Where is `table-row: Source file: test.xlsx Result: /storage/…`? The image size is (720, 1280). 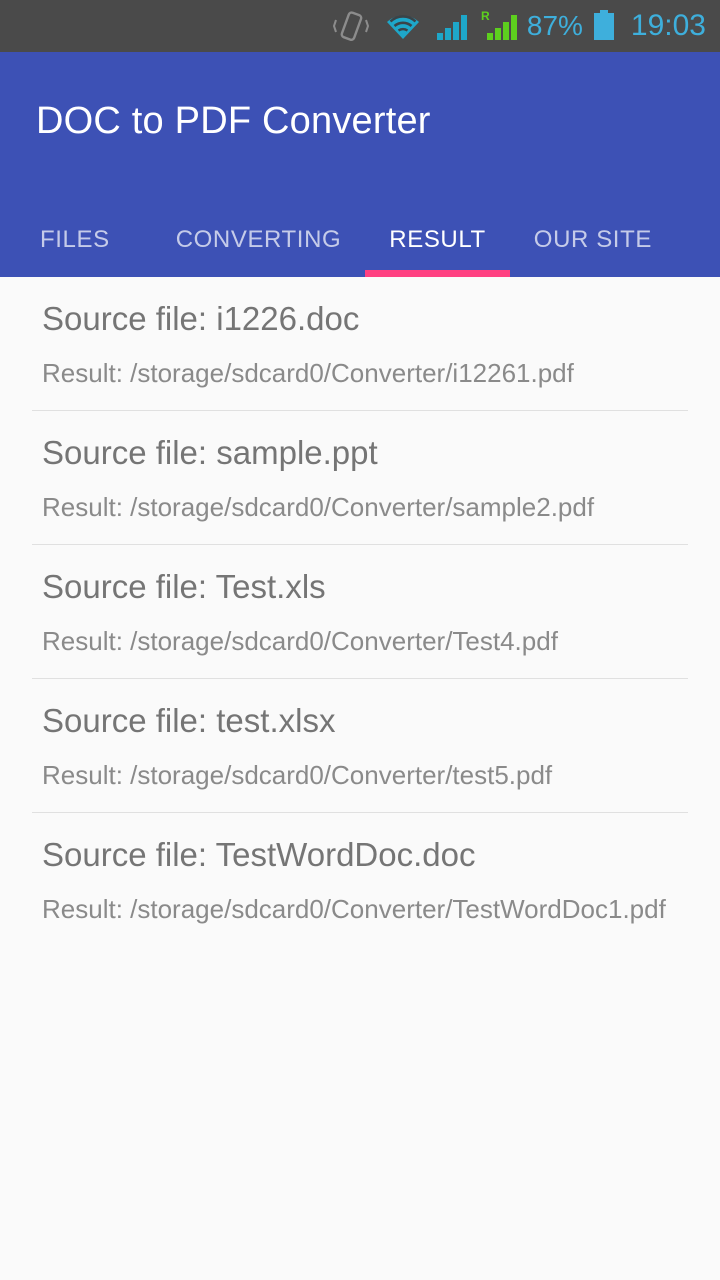 table-row: Source file: test.xlsx Result: /storage/… is located at coordinates (360, 745).